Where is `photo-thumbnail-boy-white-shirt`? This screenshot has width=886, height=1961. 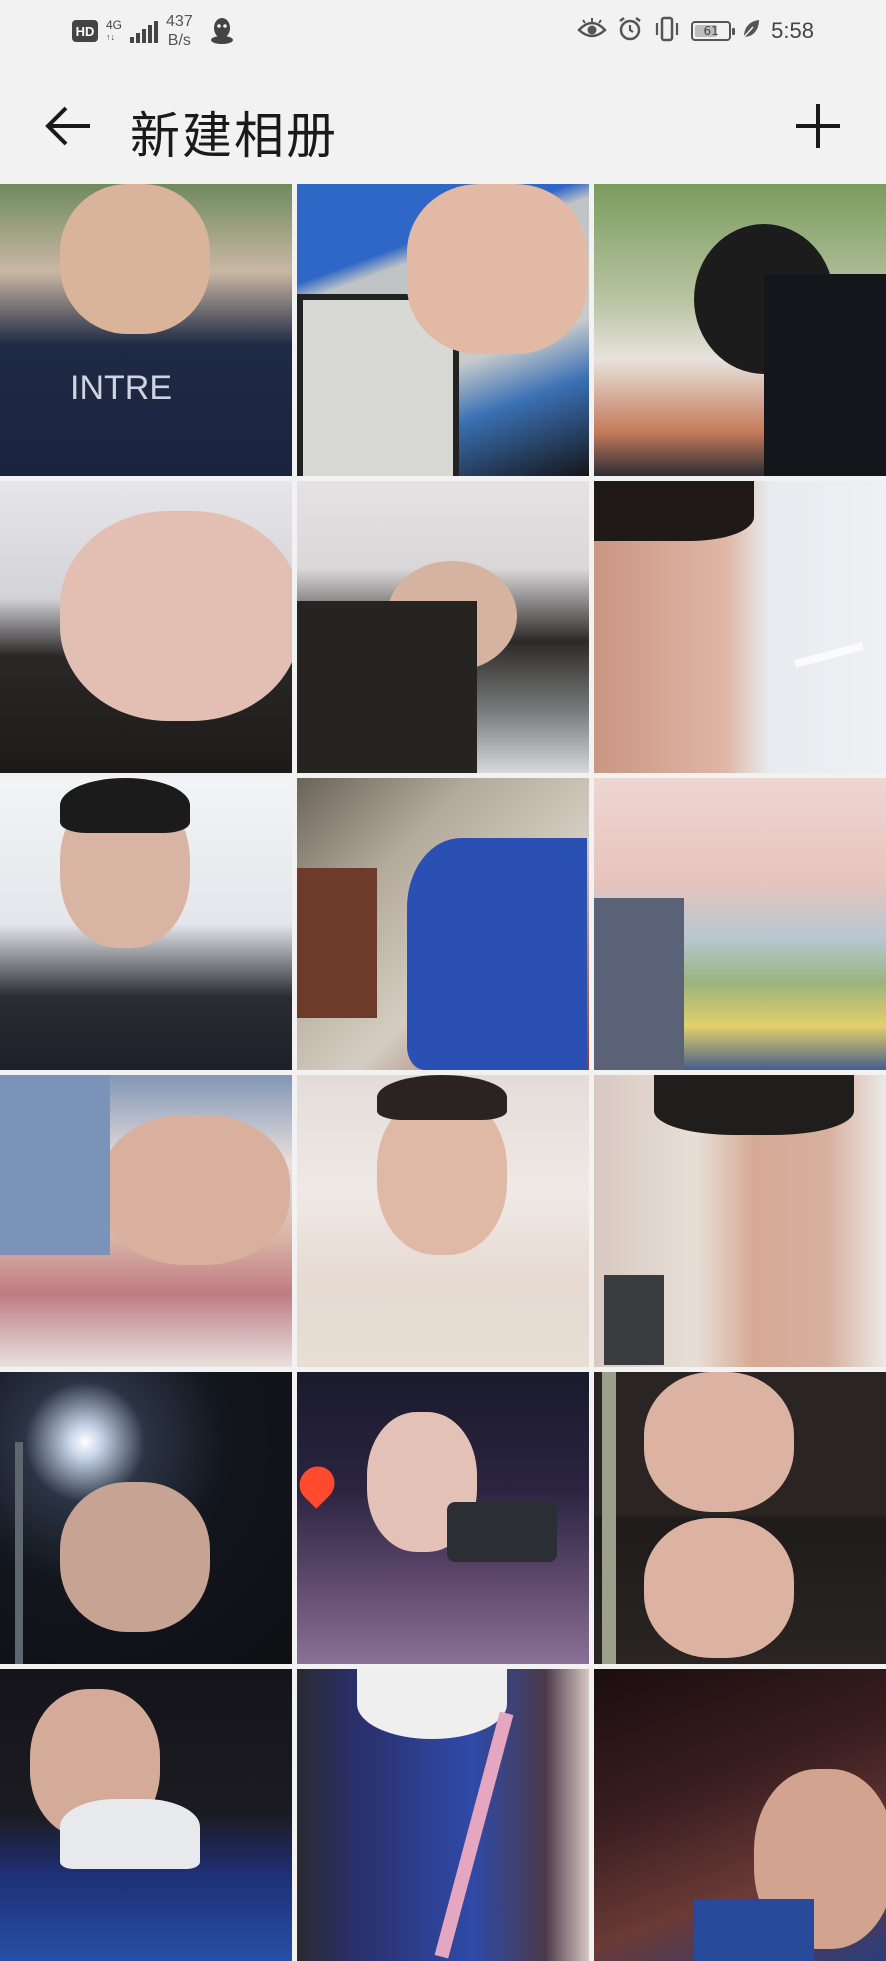 photo-thumbnail-boy-white-shirt is located at coordinates (443, 1221).